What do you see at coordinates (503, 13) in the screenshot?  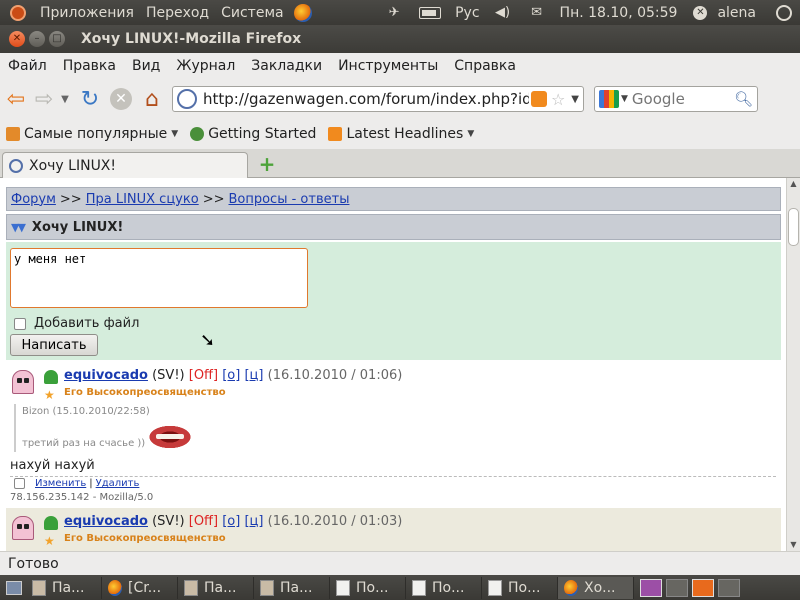 I see `volume-icon: ◀)` at bounding box center [503, 13].